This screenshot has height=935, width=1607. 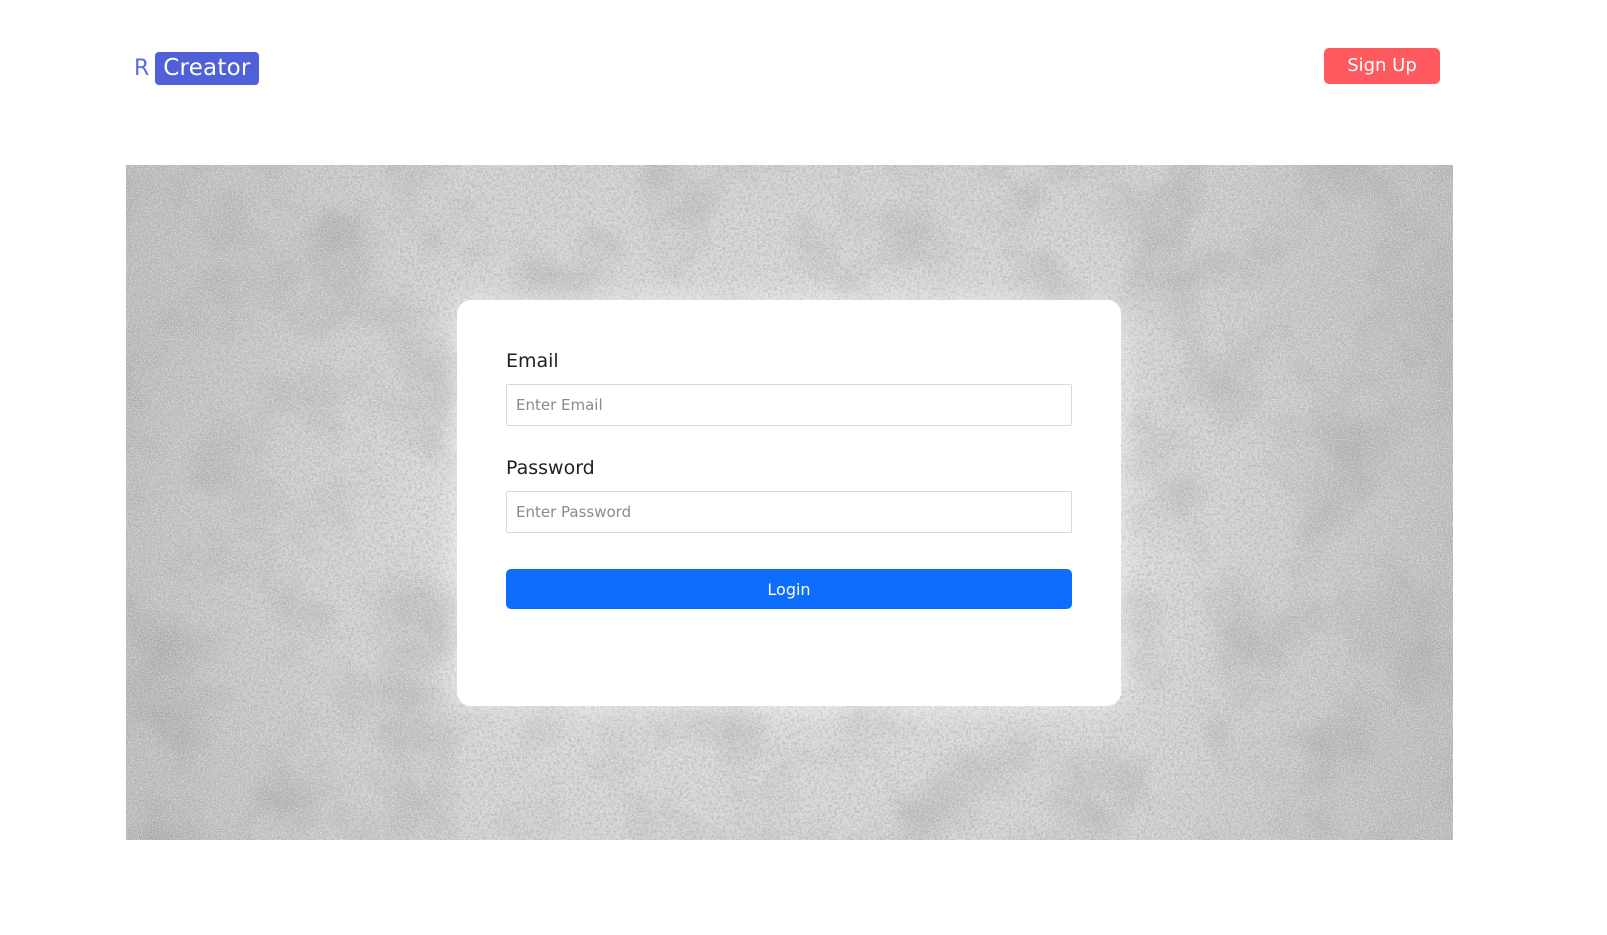 I want to click on password-field, so click(x=789, y=512).